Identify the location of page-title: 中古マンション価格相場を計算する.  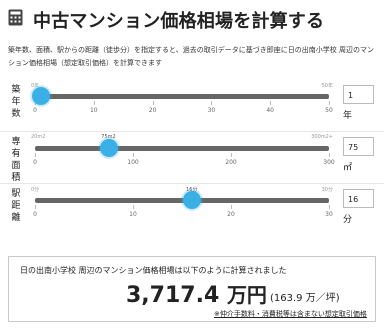
(179, 21).